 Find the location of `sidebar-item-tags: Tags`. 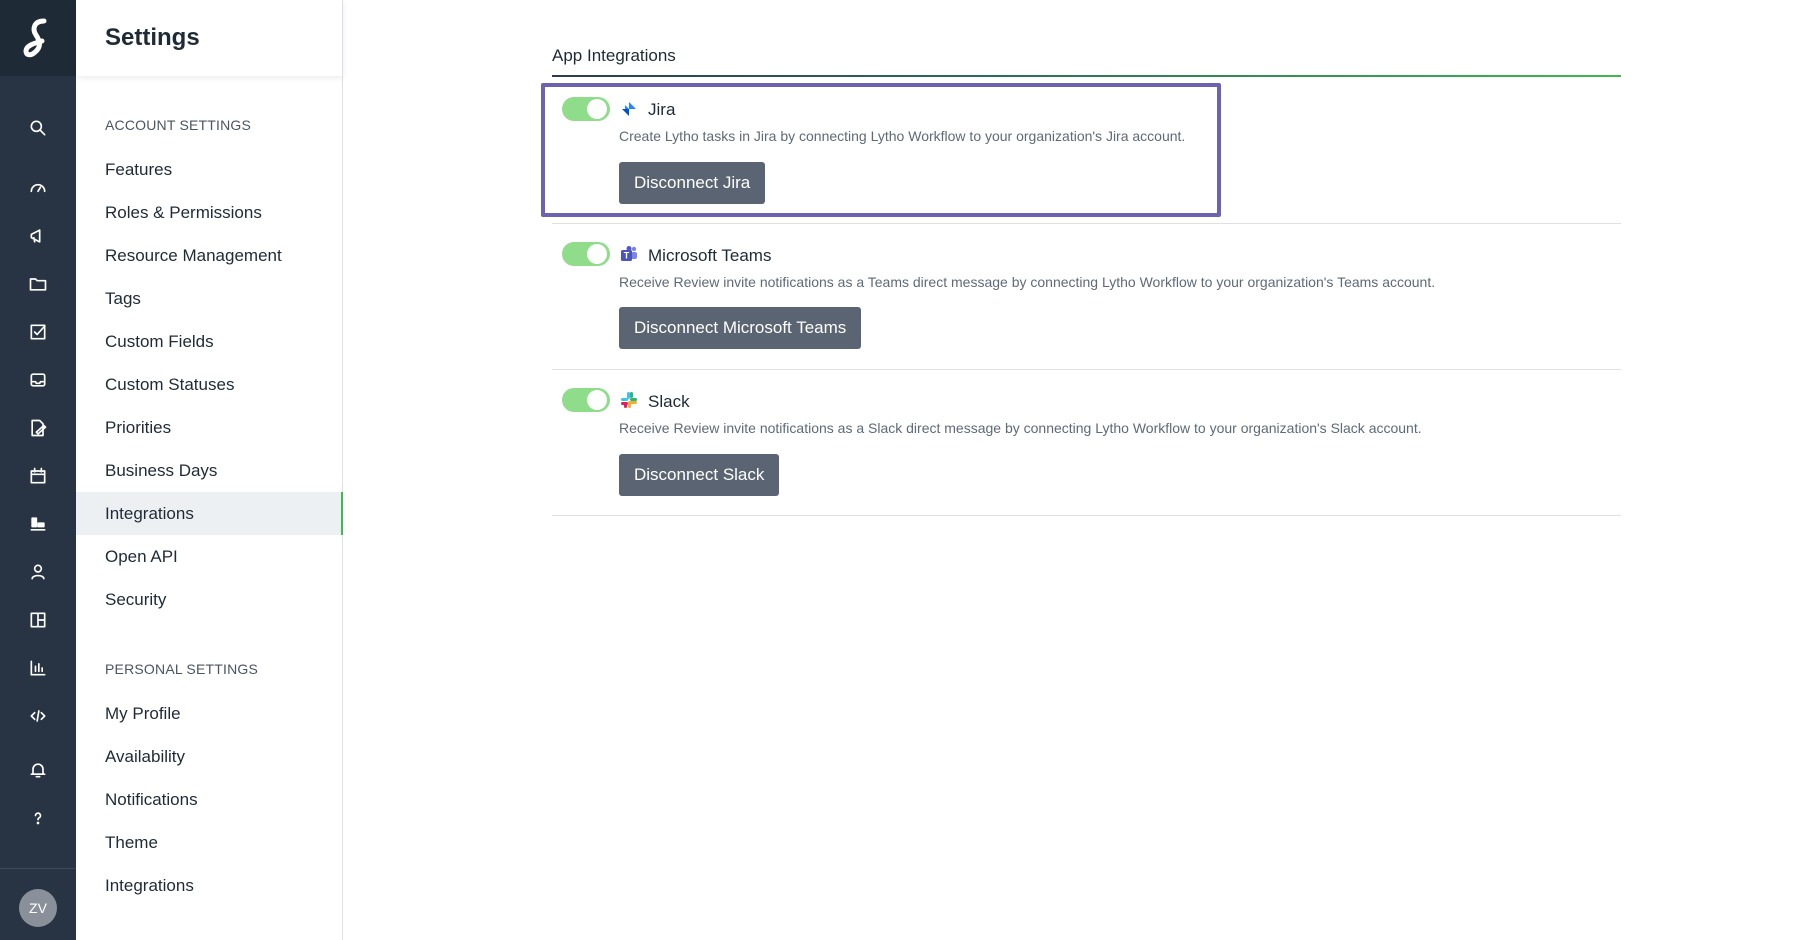

sidebar-item-tags: Tags is located at coordinates (209, 298).